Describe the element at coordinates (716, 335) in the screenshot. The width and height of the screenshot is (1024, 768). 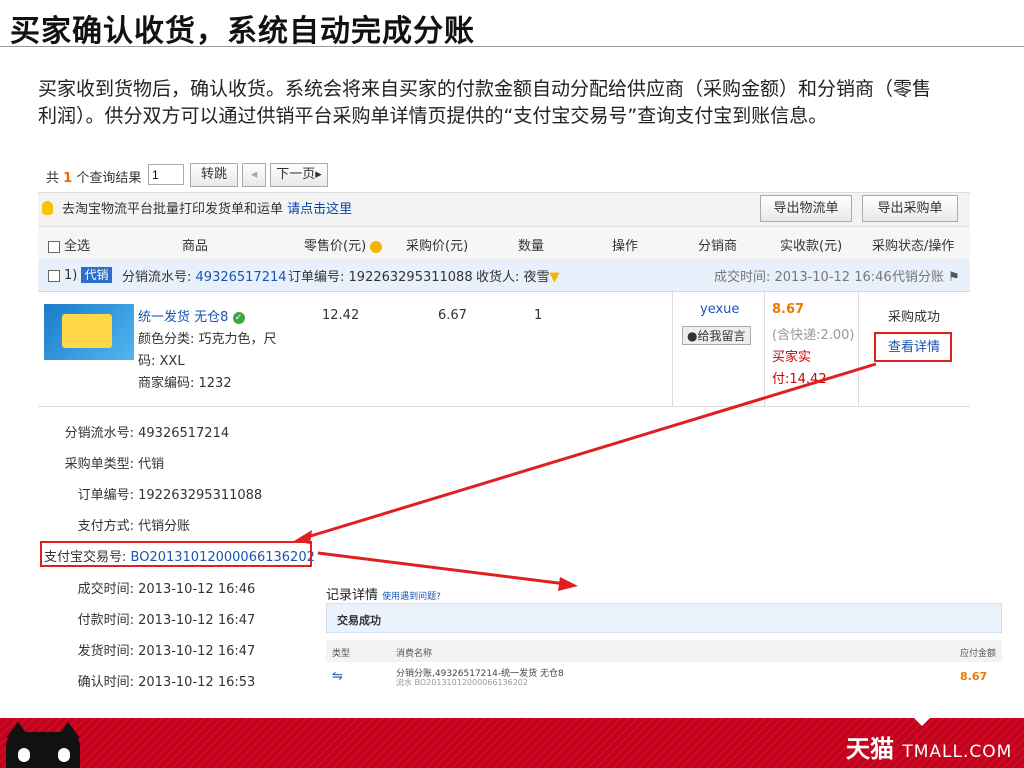
I see `leave-message-button: ●给我留言` at that location.